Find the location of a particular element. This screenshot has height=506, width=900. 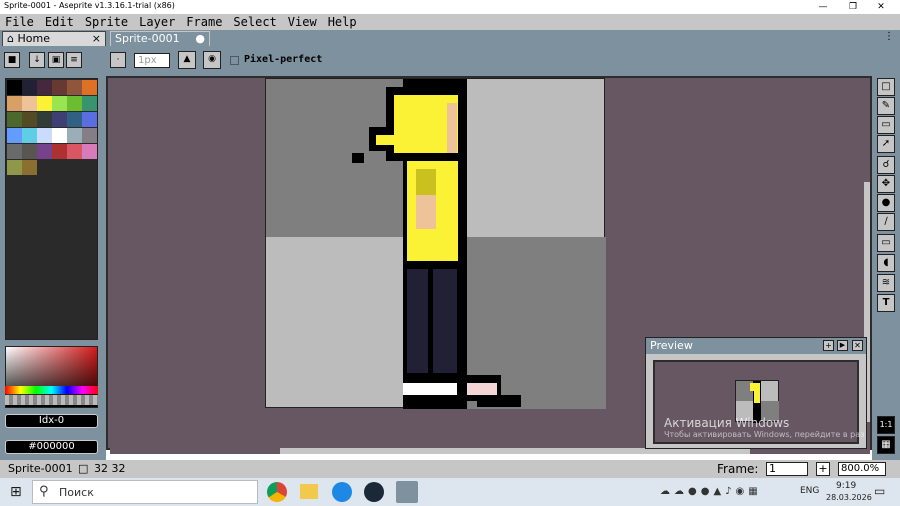

preview-zoom-icon: + is located at coordinates (828, 345).